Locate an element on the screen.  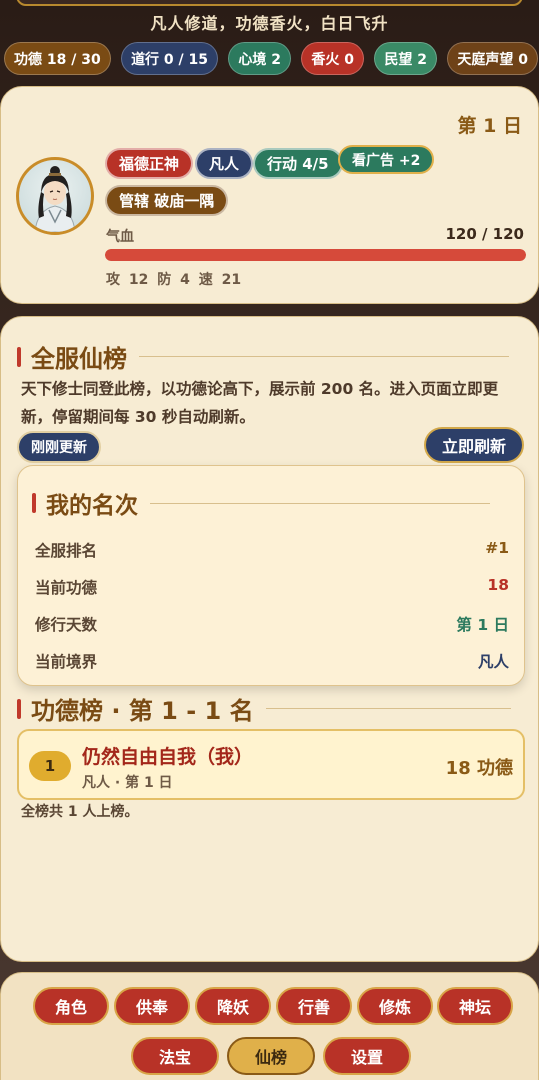
stat-dao: 道行 0 / 15 is located at coordinates (170, 58).